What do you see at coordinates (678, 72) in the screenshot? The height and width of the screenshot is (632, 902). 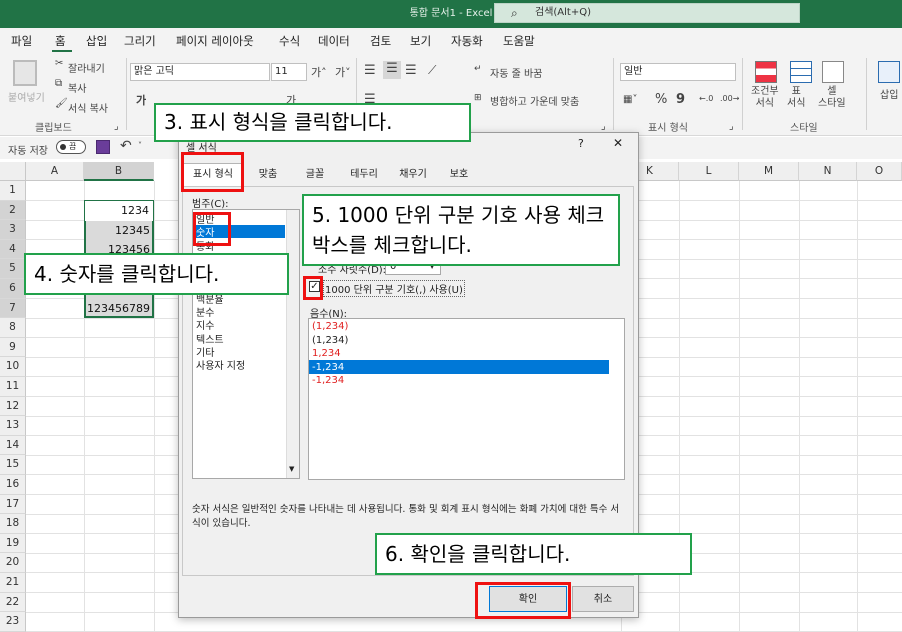 I see `number-format-combo: 일반` at bounding box center [678, 72].